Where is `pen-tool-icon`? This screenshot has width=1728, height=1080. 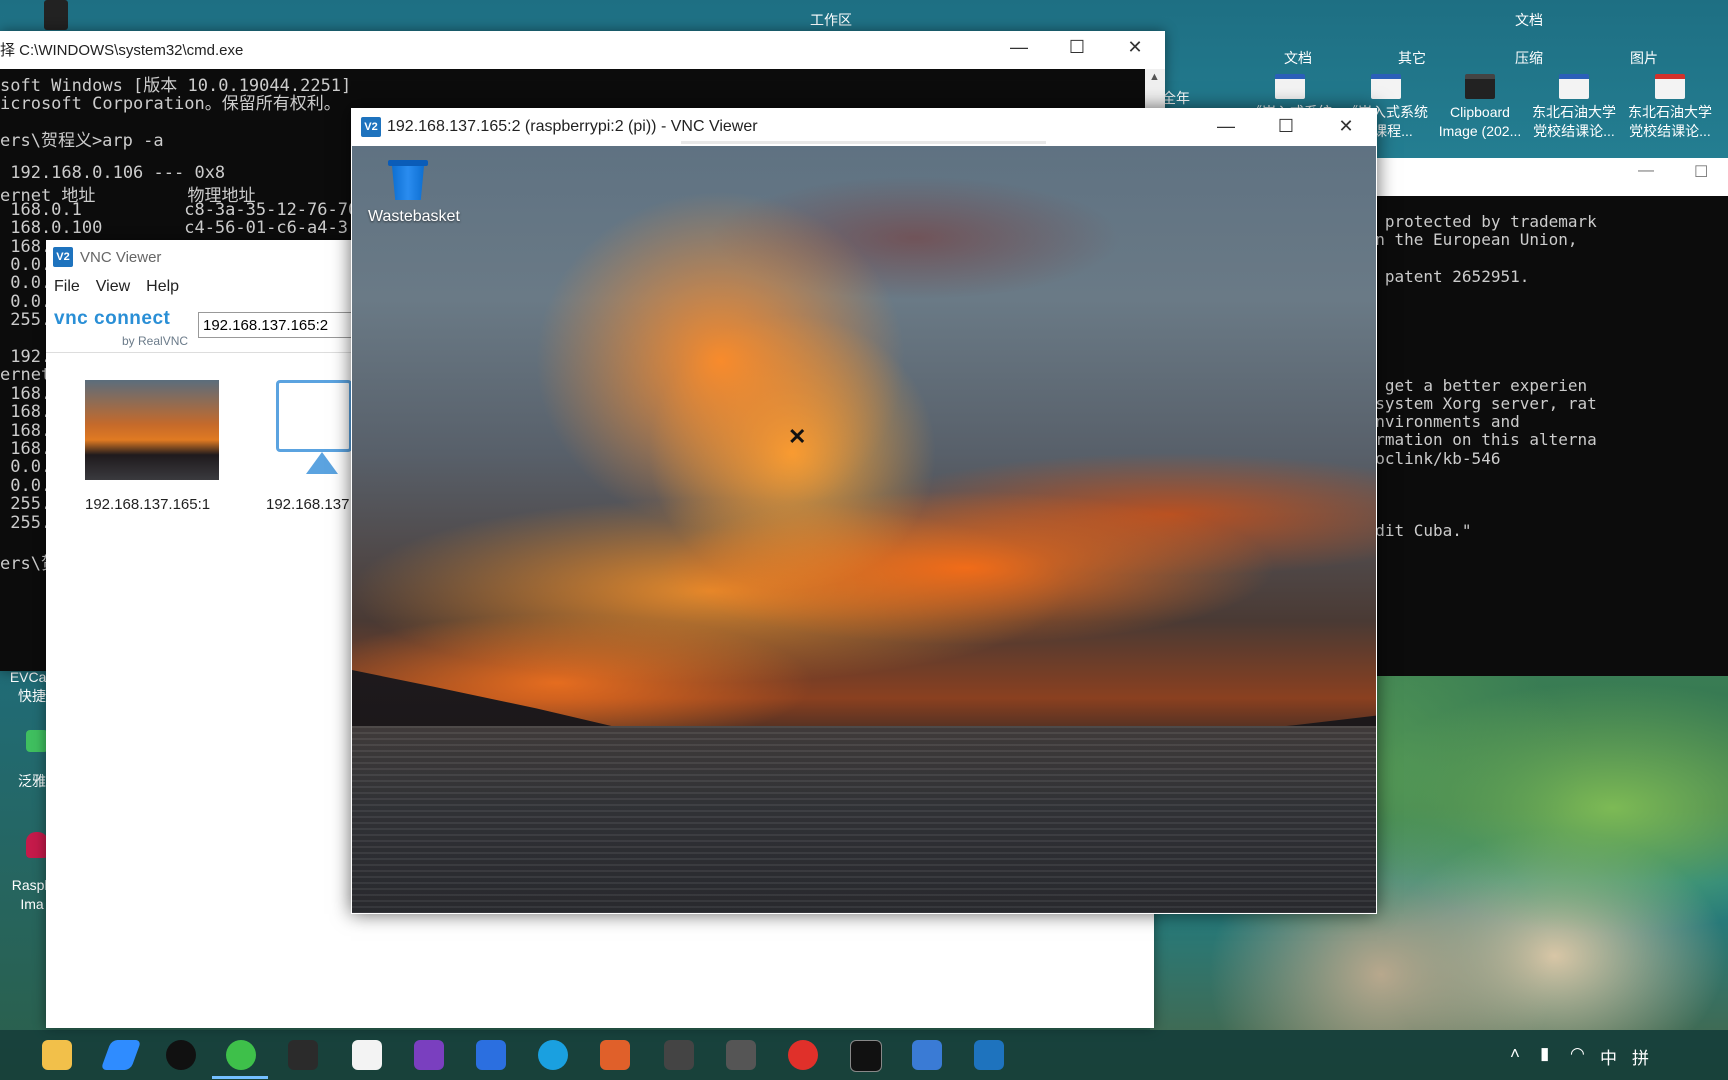 pen-tool-icon is located at coordinates (121, 1055).